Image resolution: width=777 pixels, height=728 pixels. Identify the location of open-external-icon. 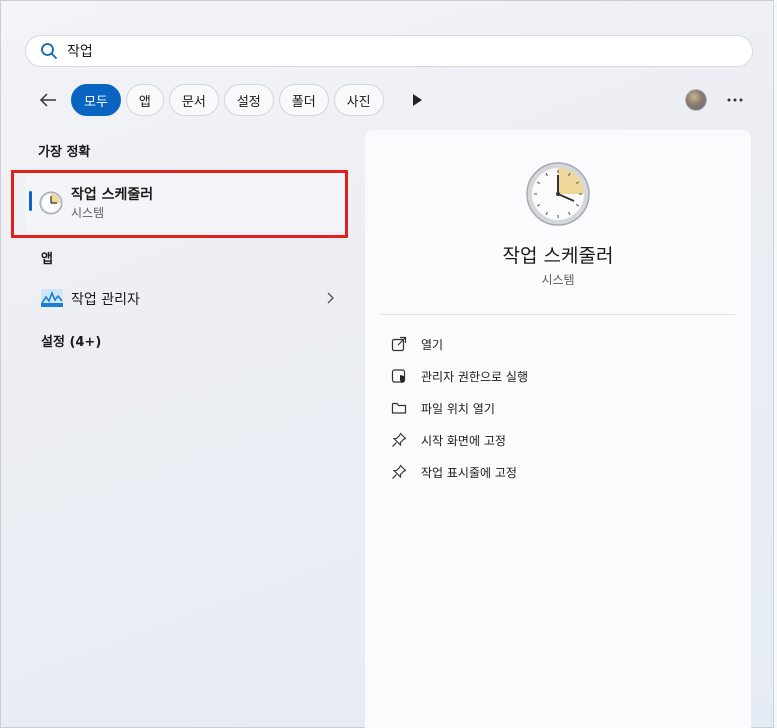
(399, 344).